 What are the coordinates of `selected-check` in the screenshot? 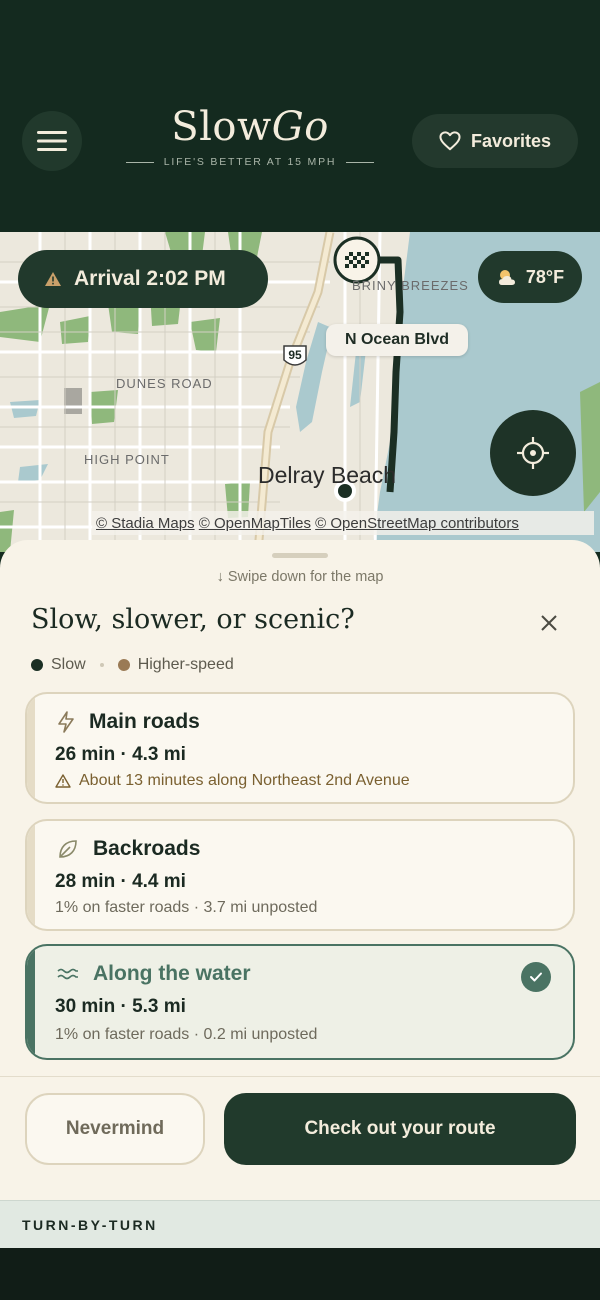 It's located at (536, 977).